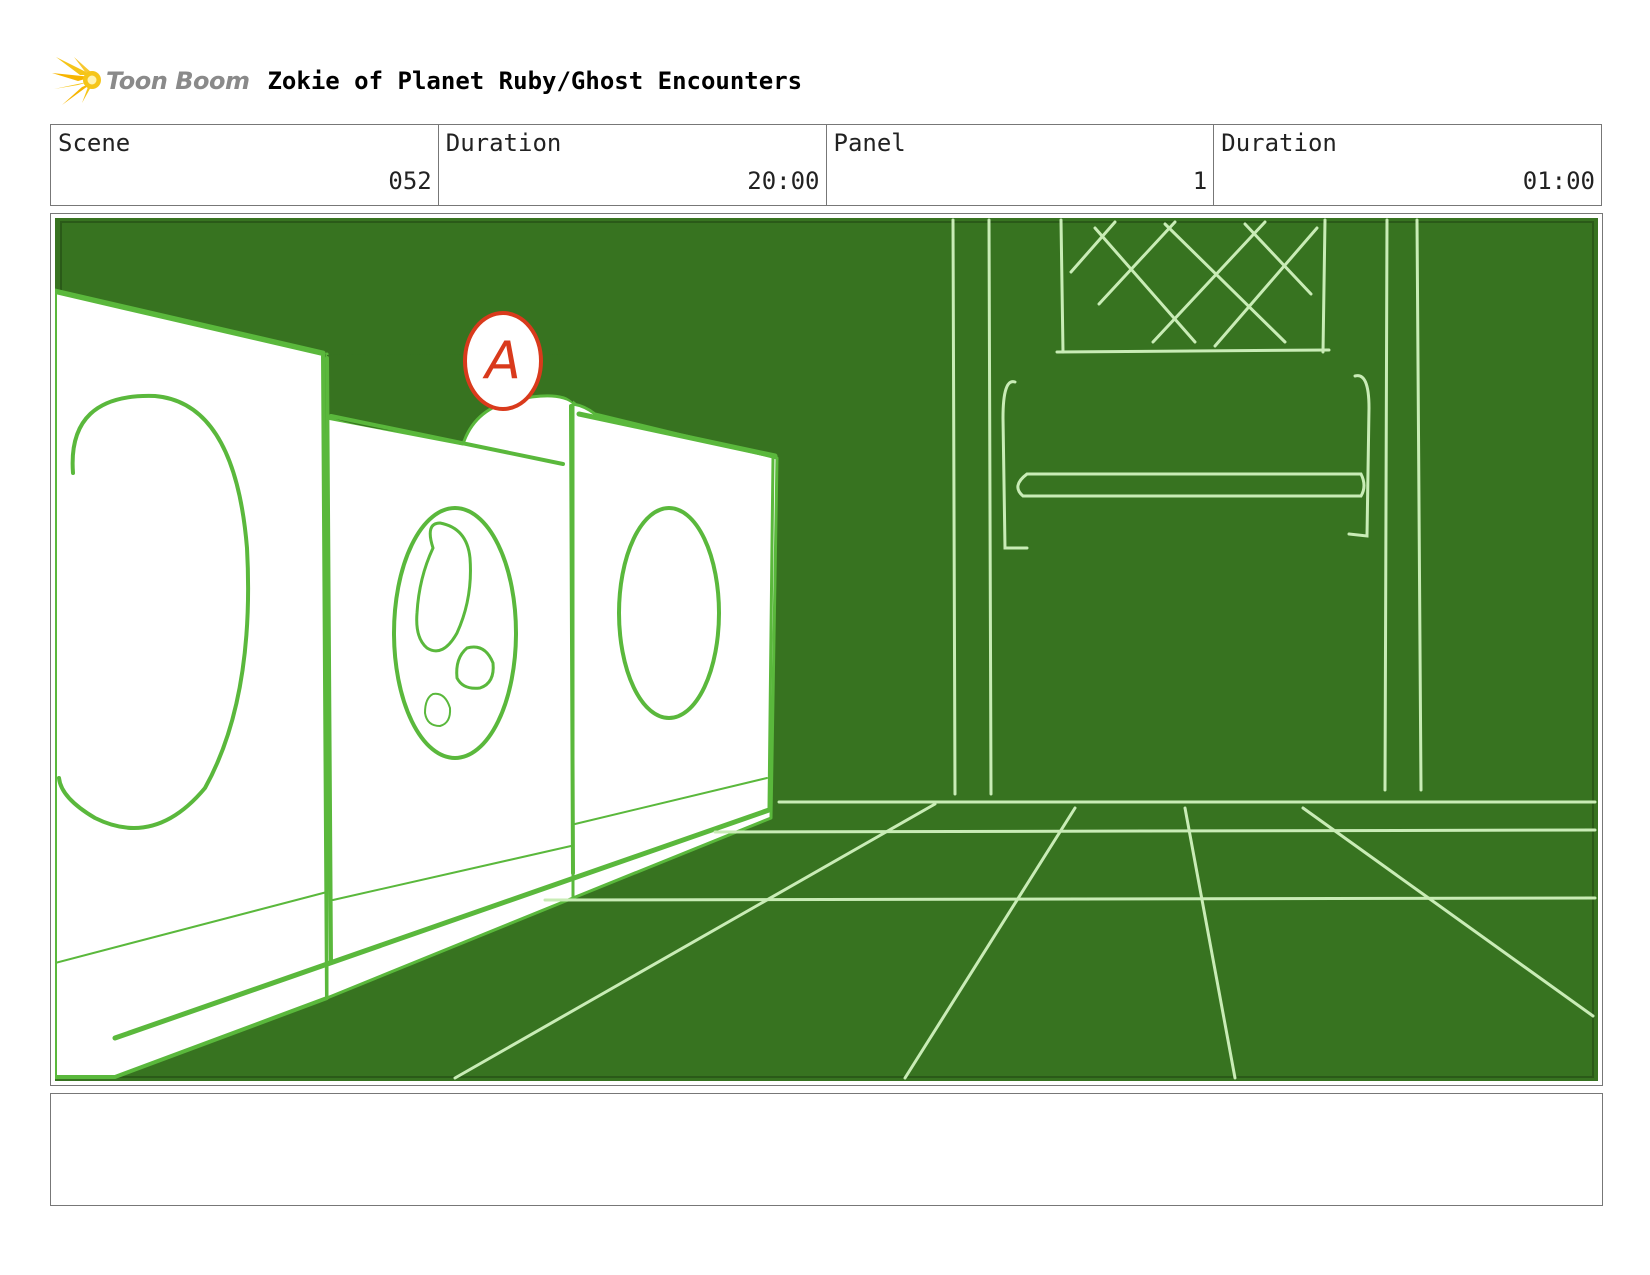 The height and width of the screenshot is (1275, 1650). Describe the element at coordinates (94, 143) in the screenshot. I see `scene-label: Scene` at that location.